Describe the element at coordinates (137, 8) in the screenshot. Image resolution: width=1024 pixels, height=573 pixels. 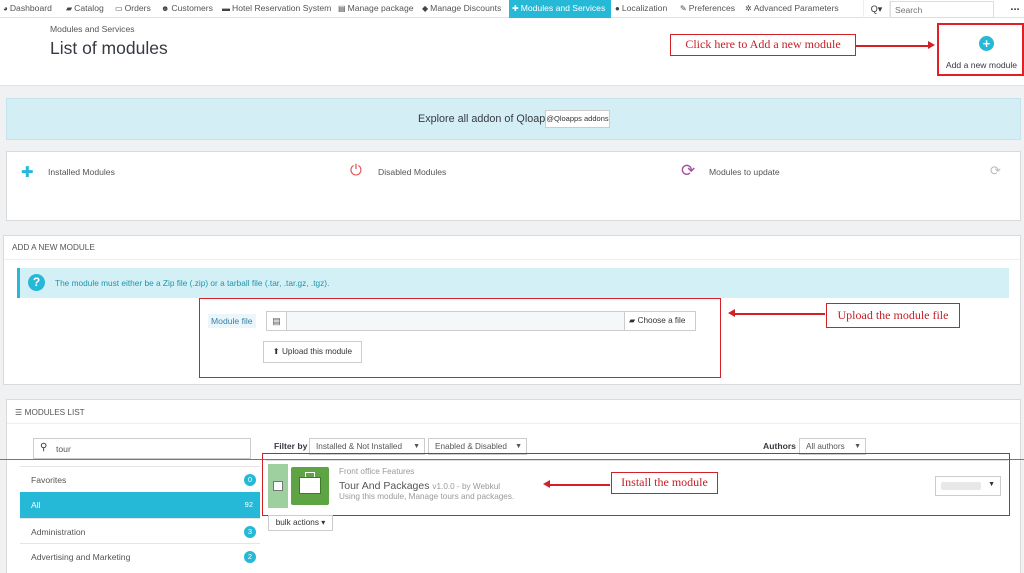
I see `nav-label: Orders` at that location.